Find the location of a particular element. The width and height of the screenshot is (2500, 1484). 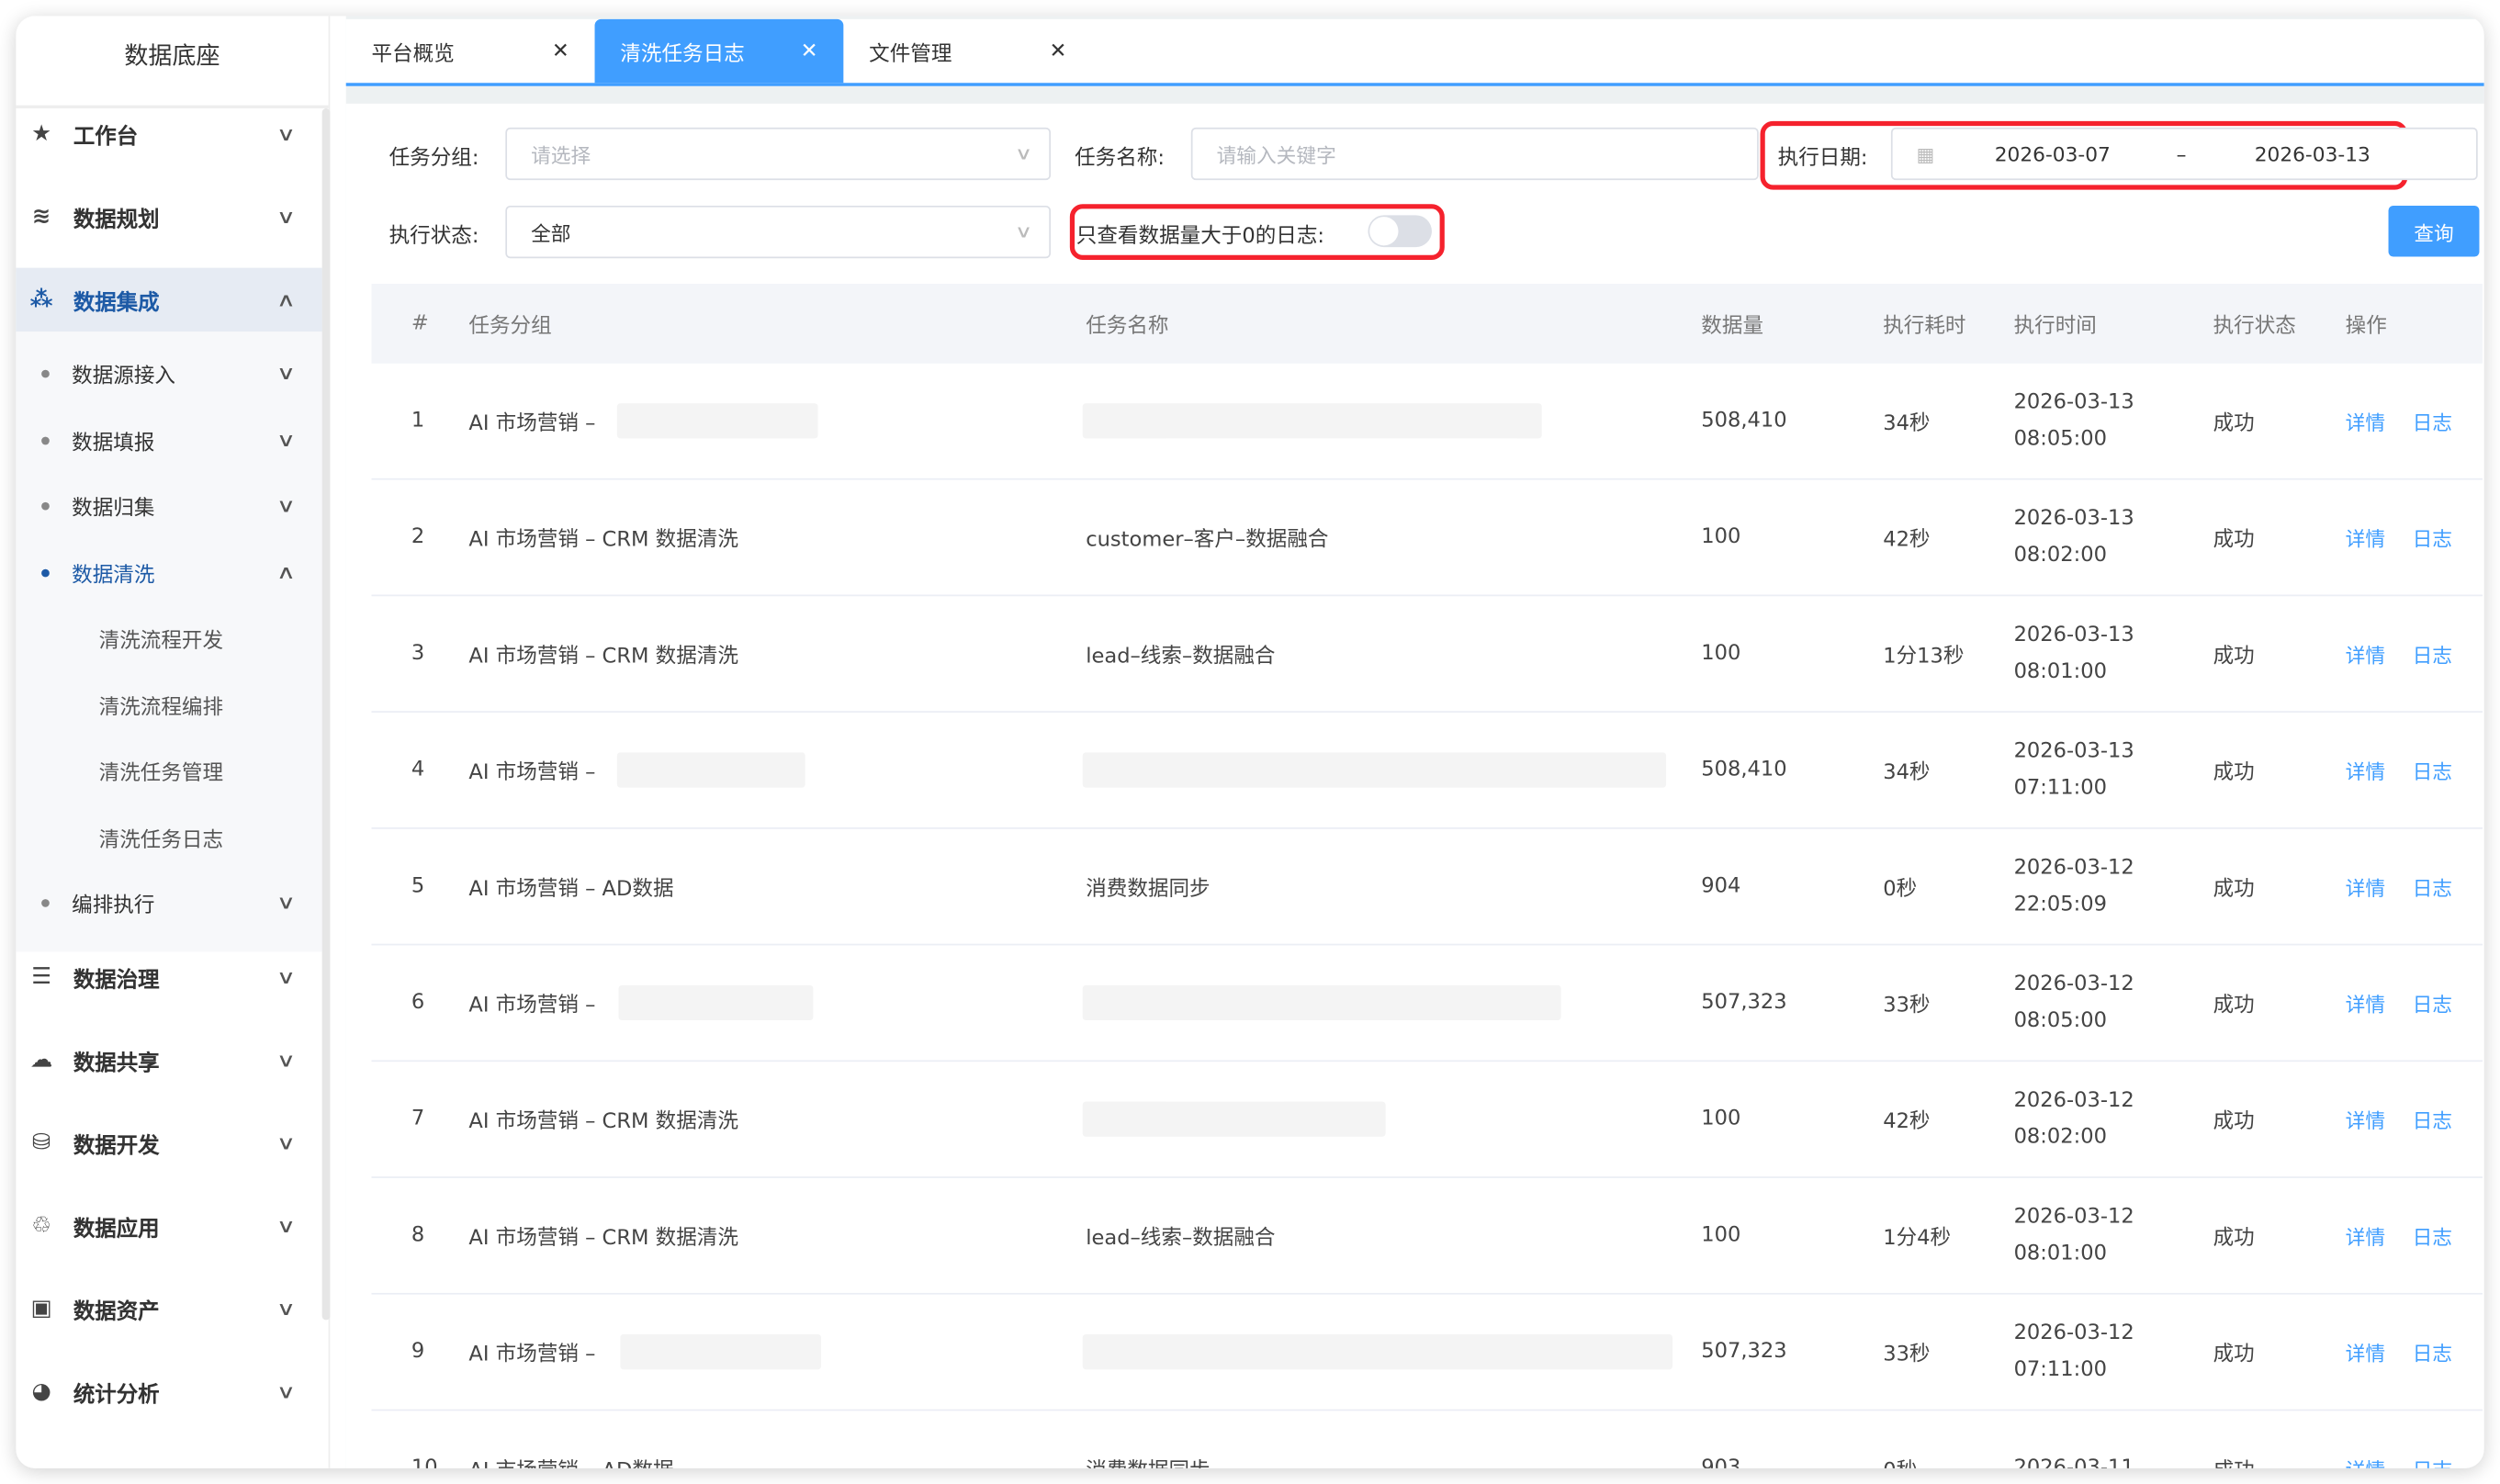

row-index: 7 is located at coordinates (418, 1119).